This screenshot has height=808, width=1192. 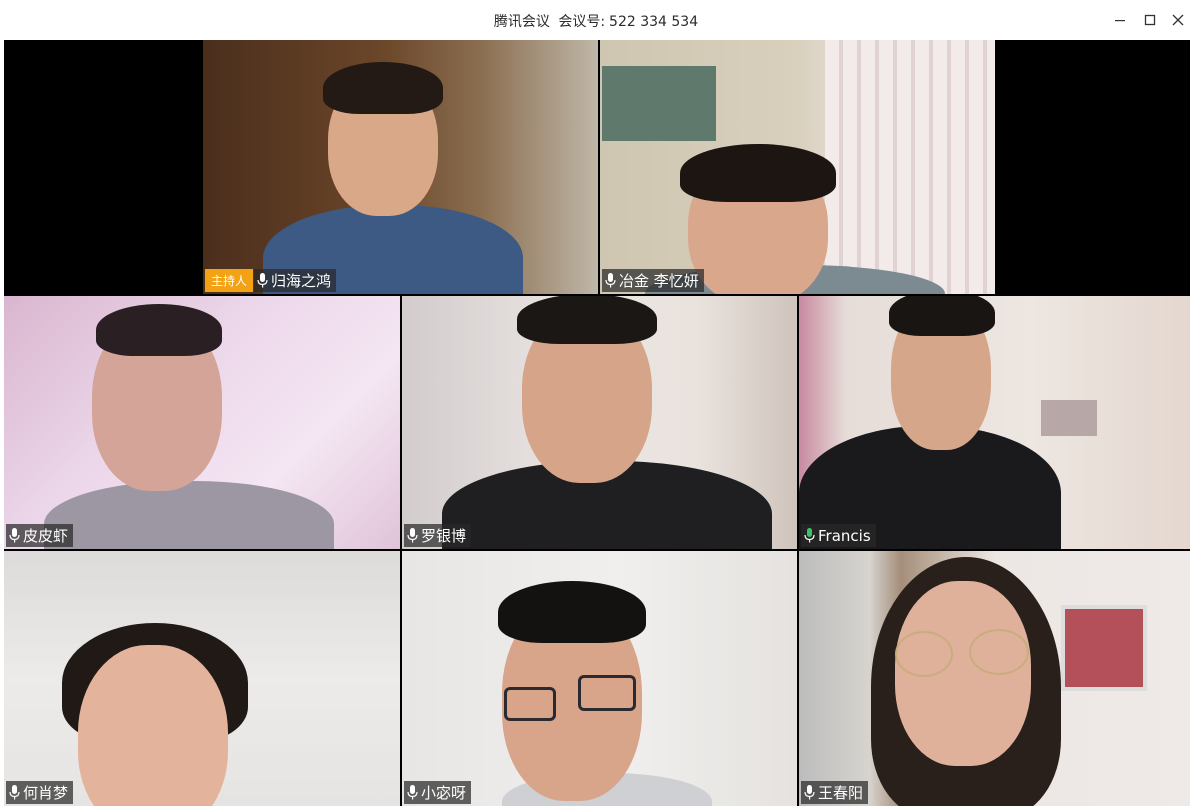 I want to click on maximize-icon, so click(x=1150, y=20).